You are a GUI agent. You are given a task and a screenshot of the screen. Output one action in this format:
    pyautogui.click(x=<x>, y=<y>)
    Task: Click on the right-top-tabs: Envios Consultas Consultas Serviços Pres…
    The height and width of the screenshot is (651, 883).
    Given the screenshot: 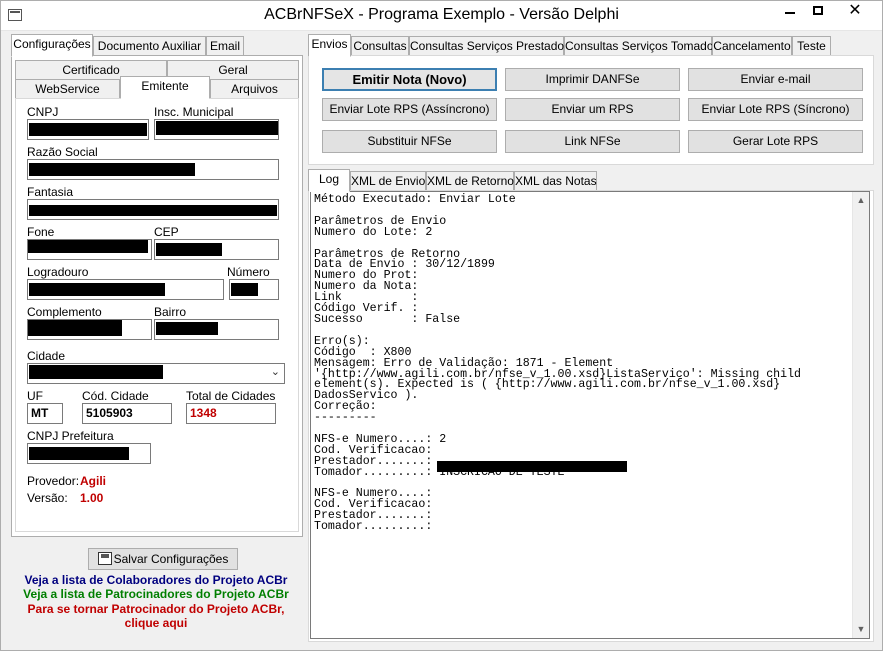 What is the action you would take?
    pyautogui.click(x=591, y=45)
    